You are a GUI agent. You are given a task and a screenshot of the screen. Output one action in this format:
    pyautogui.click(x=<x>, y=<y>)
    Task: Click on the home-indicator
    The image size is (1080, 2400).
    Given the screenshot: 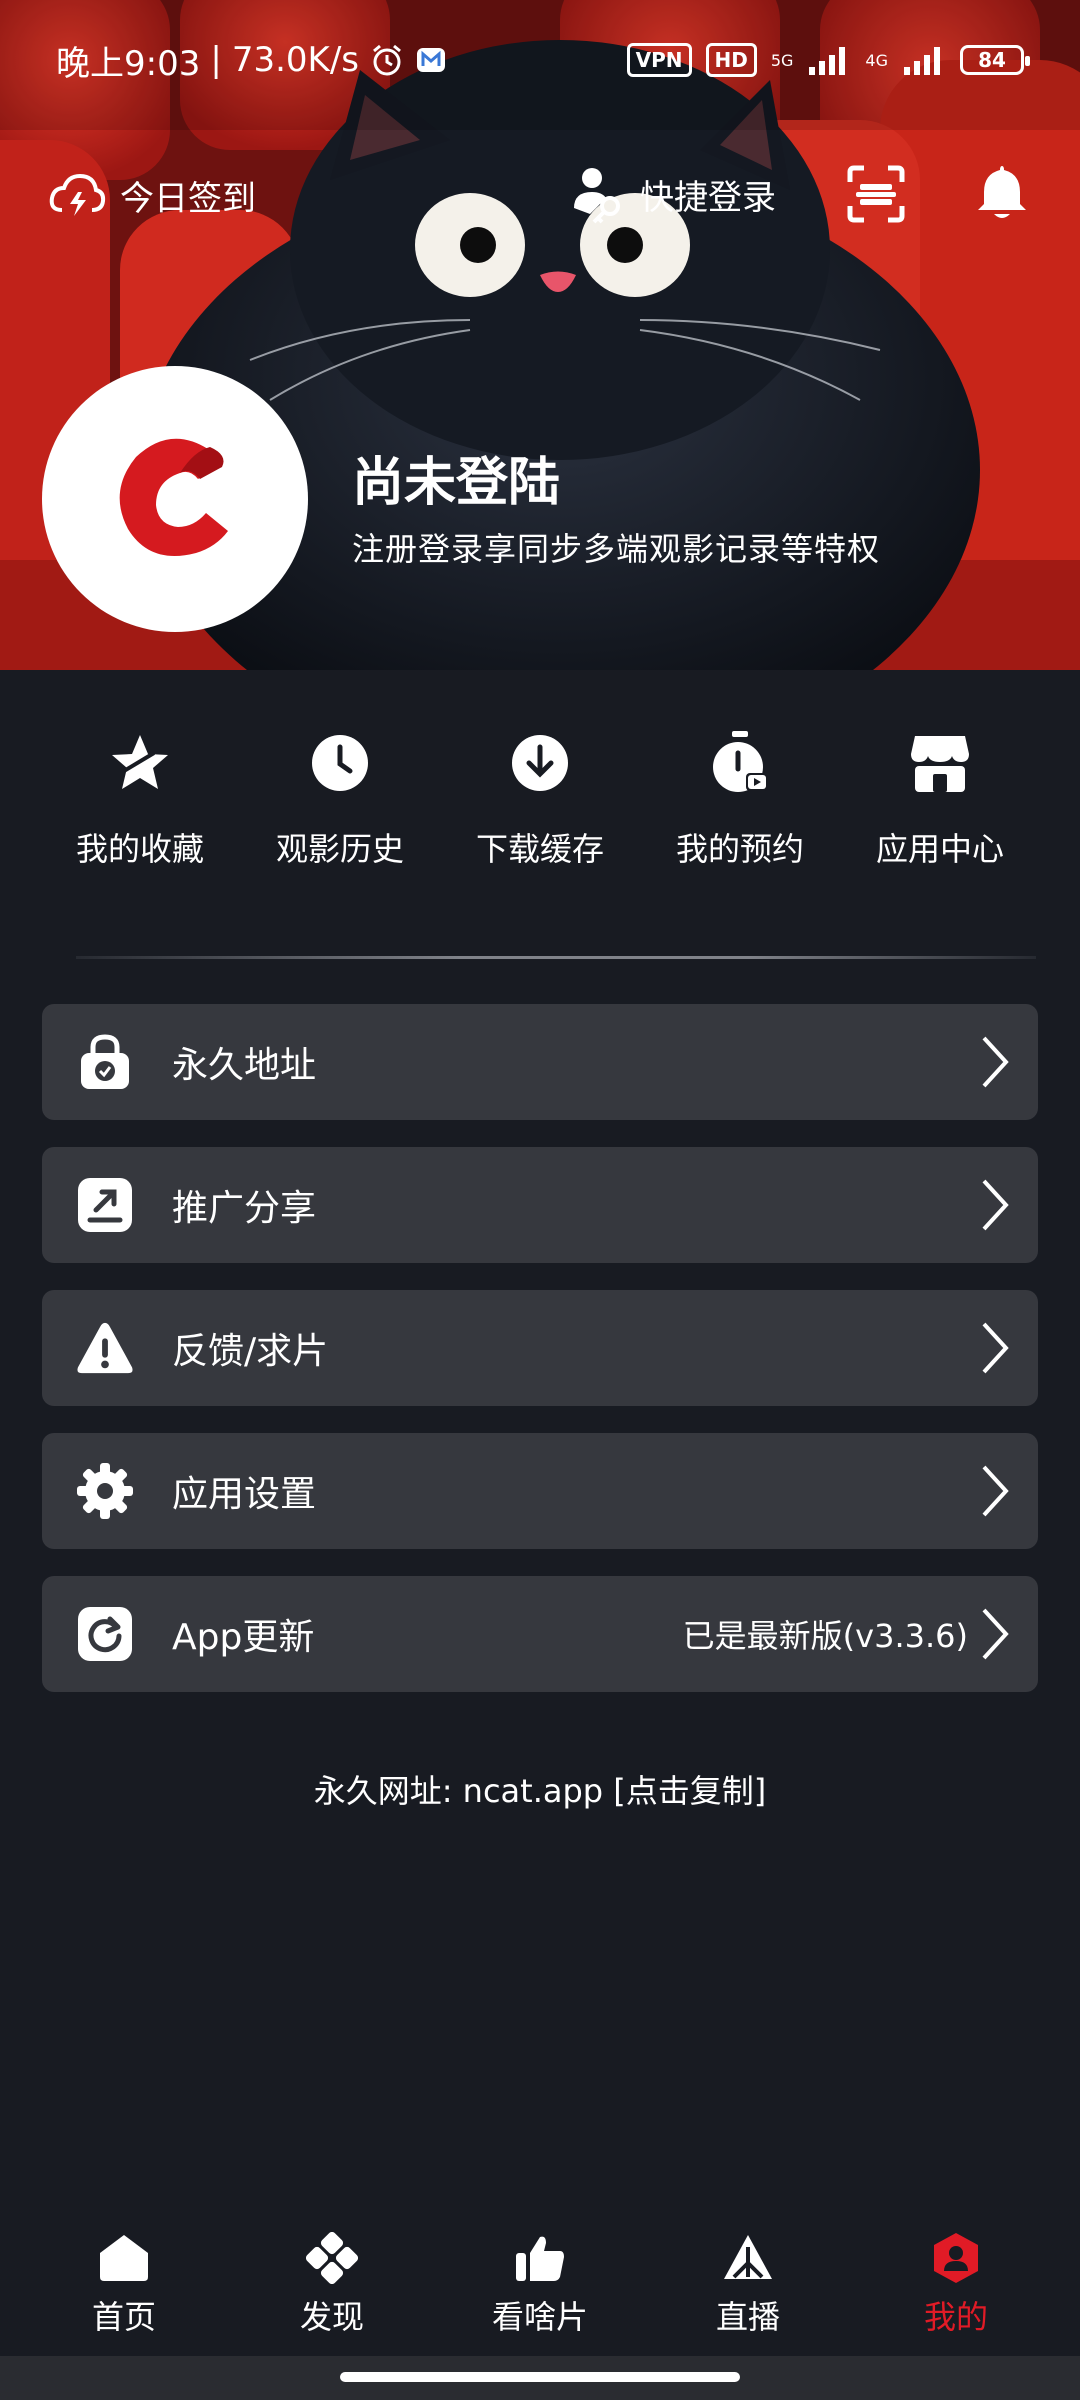 What is the action you would take?
    pyautogui.click(x=540, y=2377)
    